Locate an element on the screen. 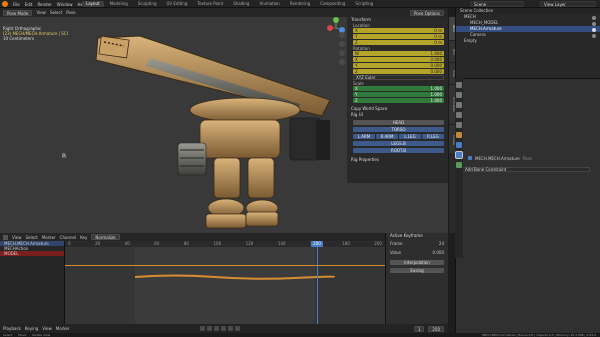 This screenshot has width=600, height=337. add-constraint-dropdown: Add Bone Constraint is located at coordinates (526, 169).